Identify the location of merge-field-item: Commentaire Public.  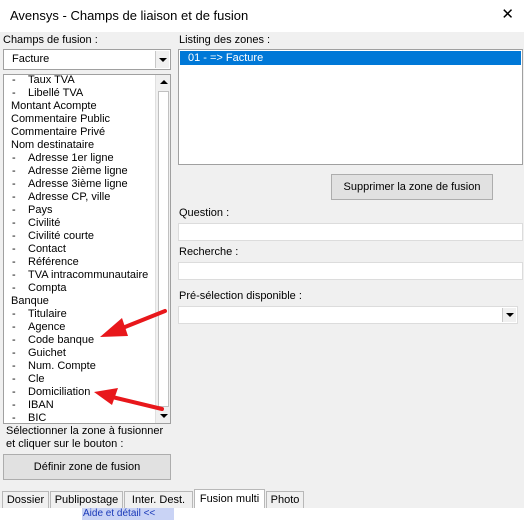
(80, 119).